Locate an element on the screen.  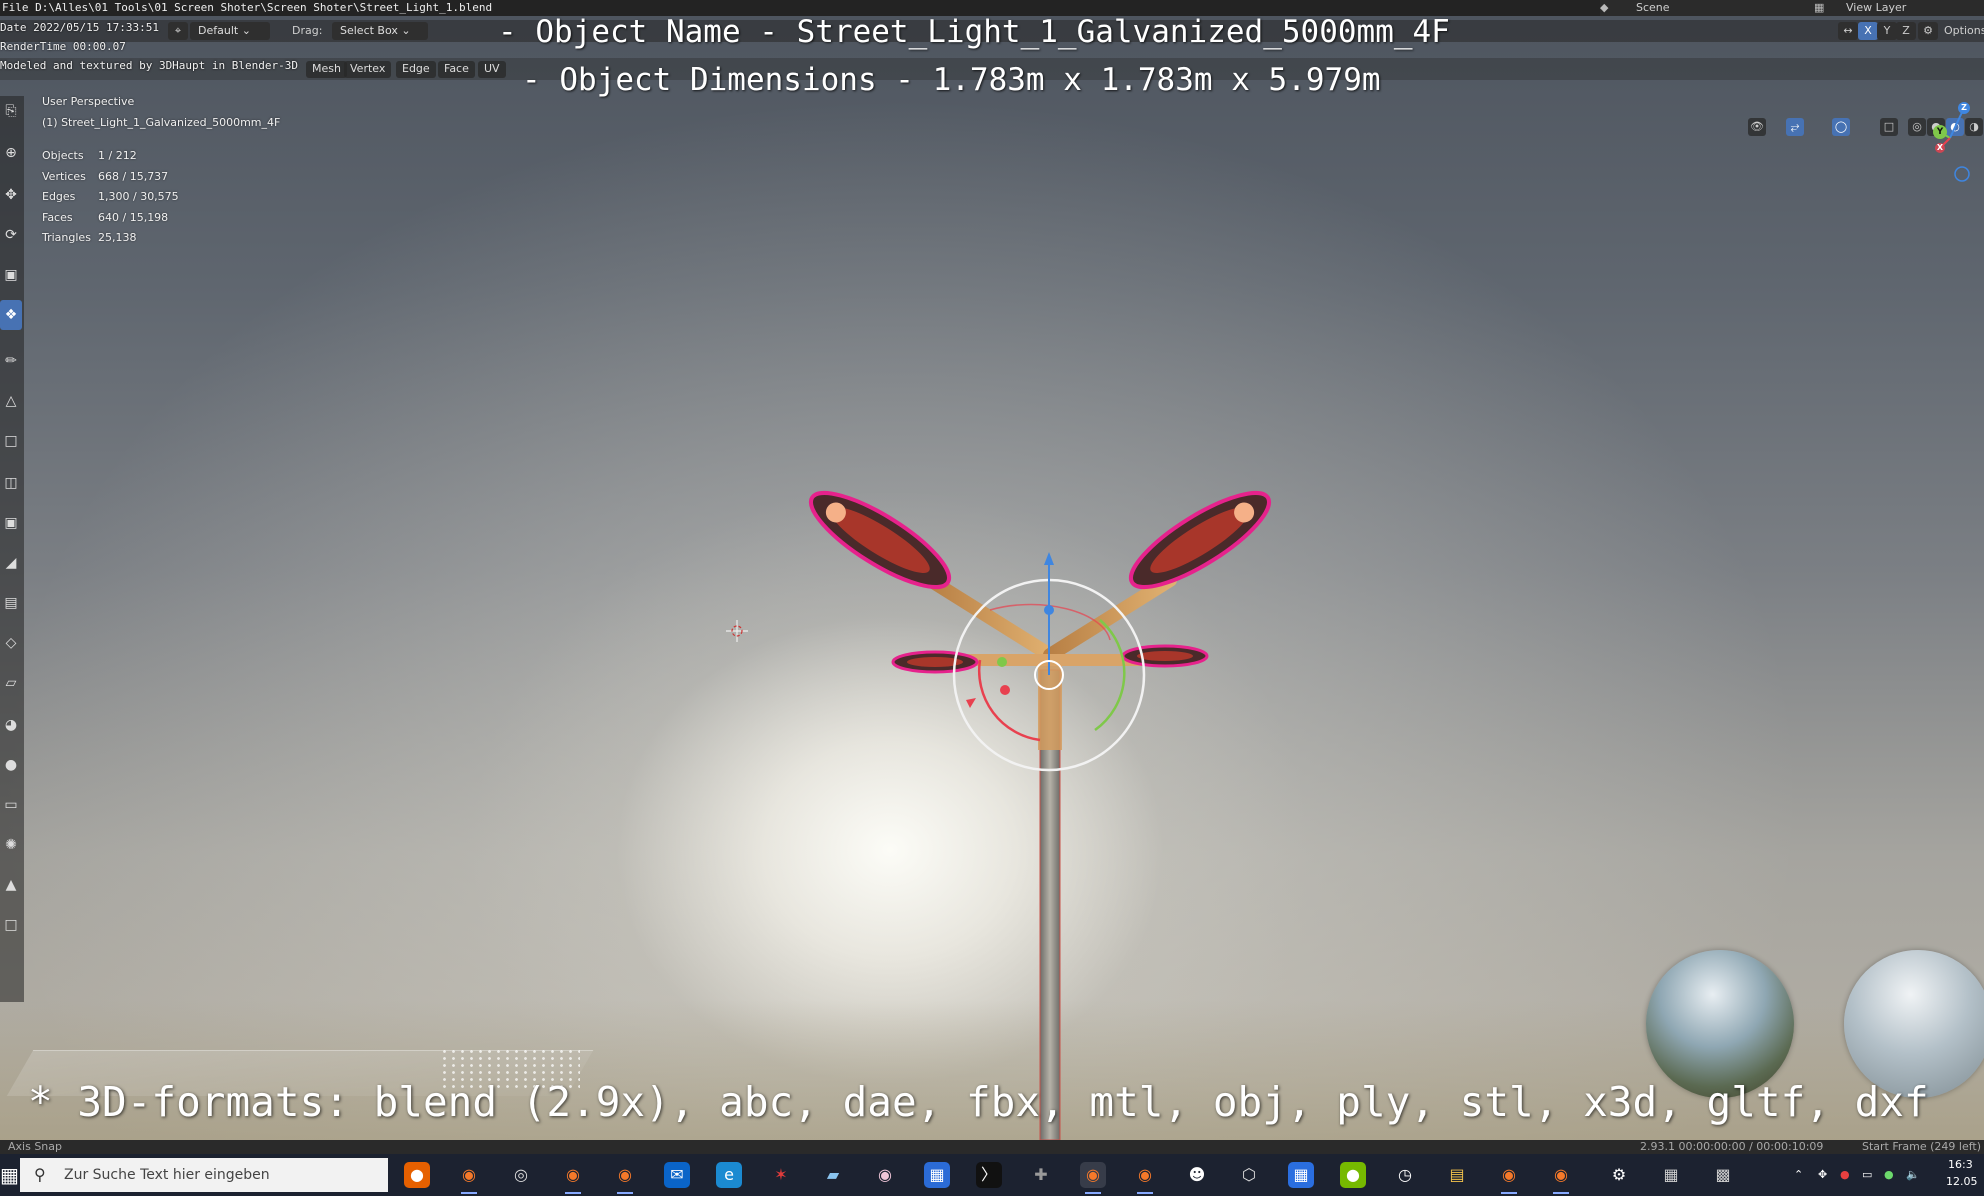
move-tool-icon: ✥ is located at coordinates (11, 195).